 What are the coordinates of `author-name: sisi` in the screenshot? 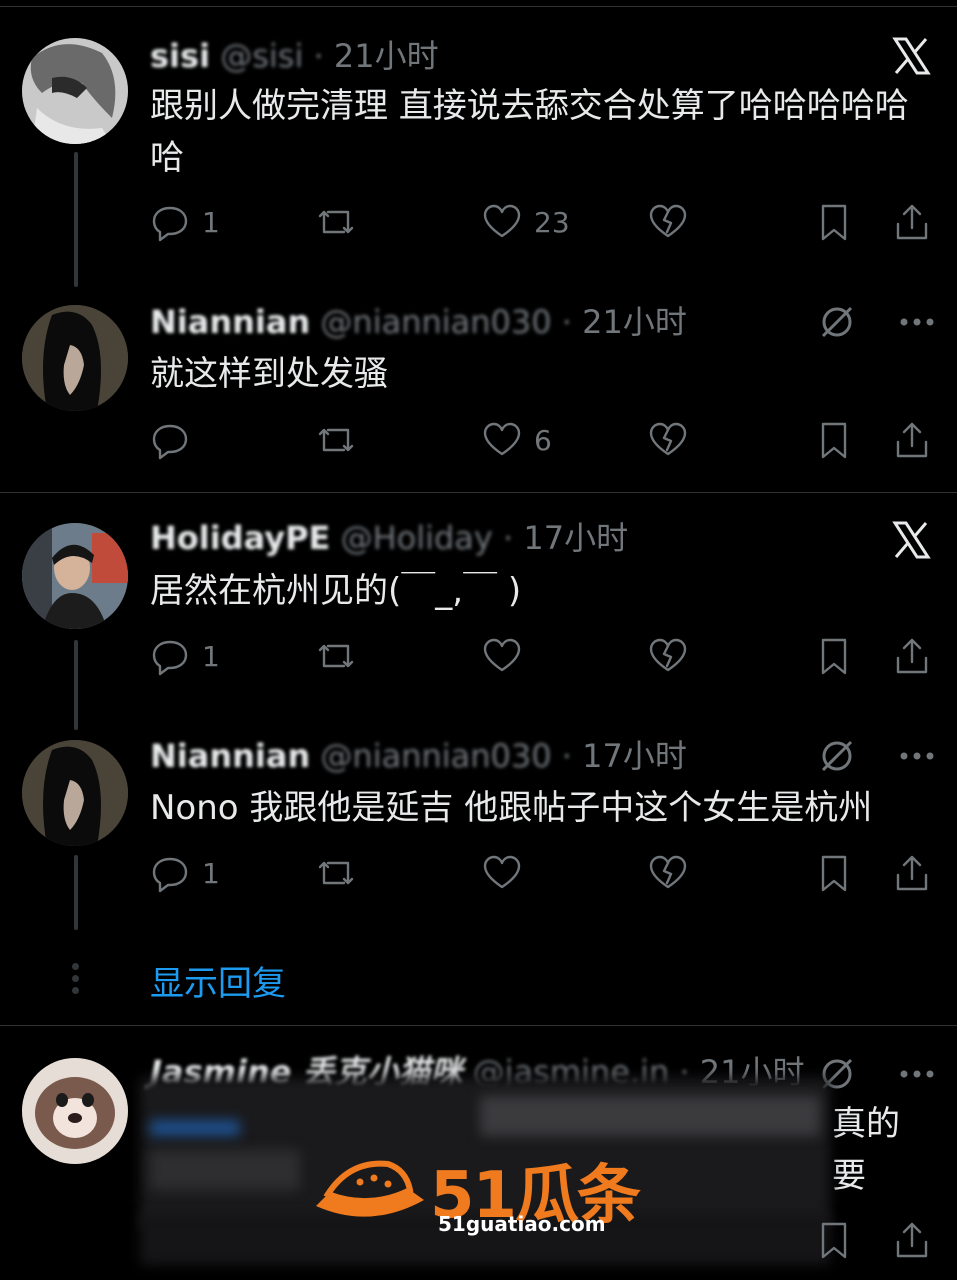 It's located at (180, 56).